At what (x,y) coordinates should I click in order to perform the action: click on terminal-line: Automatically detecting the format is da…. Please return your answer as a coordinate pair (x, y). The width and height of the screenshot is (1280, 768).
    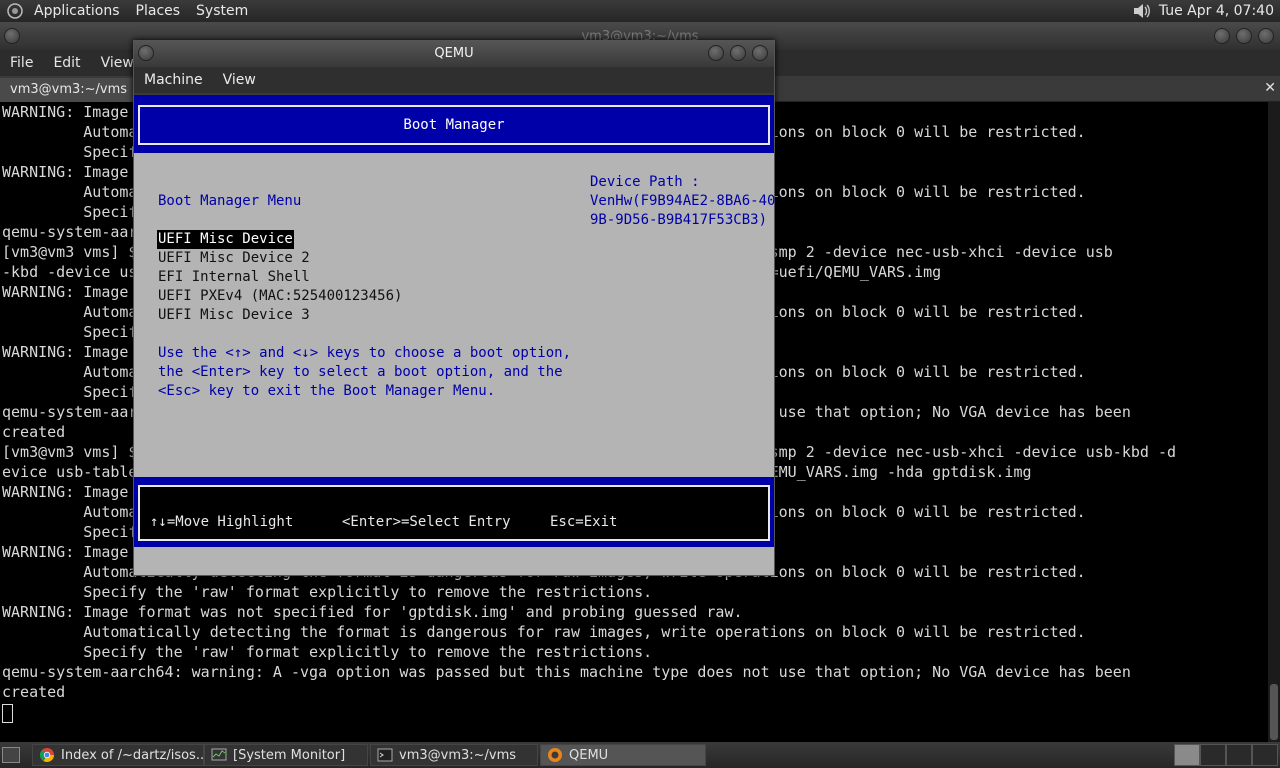
    Looking at the image, I should click on (544, 632).